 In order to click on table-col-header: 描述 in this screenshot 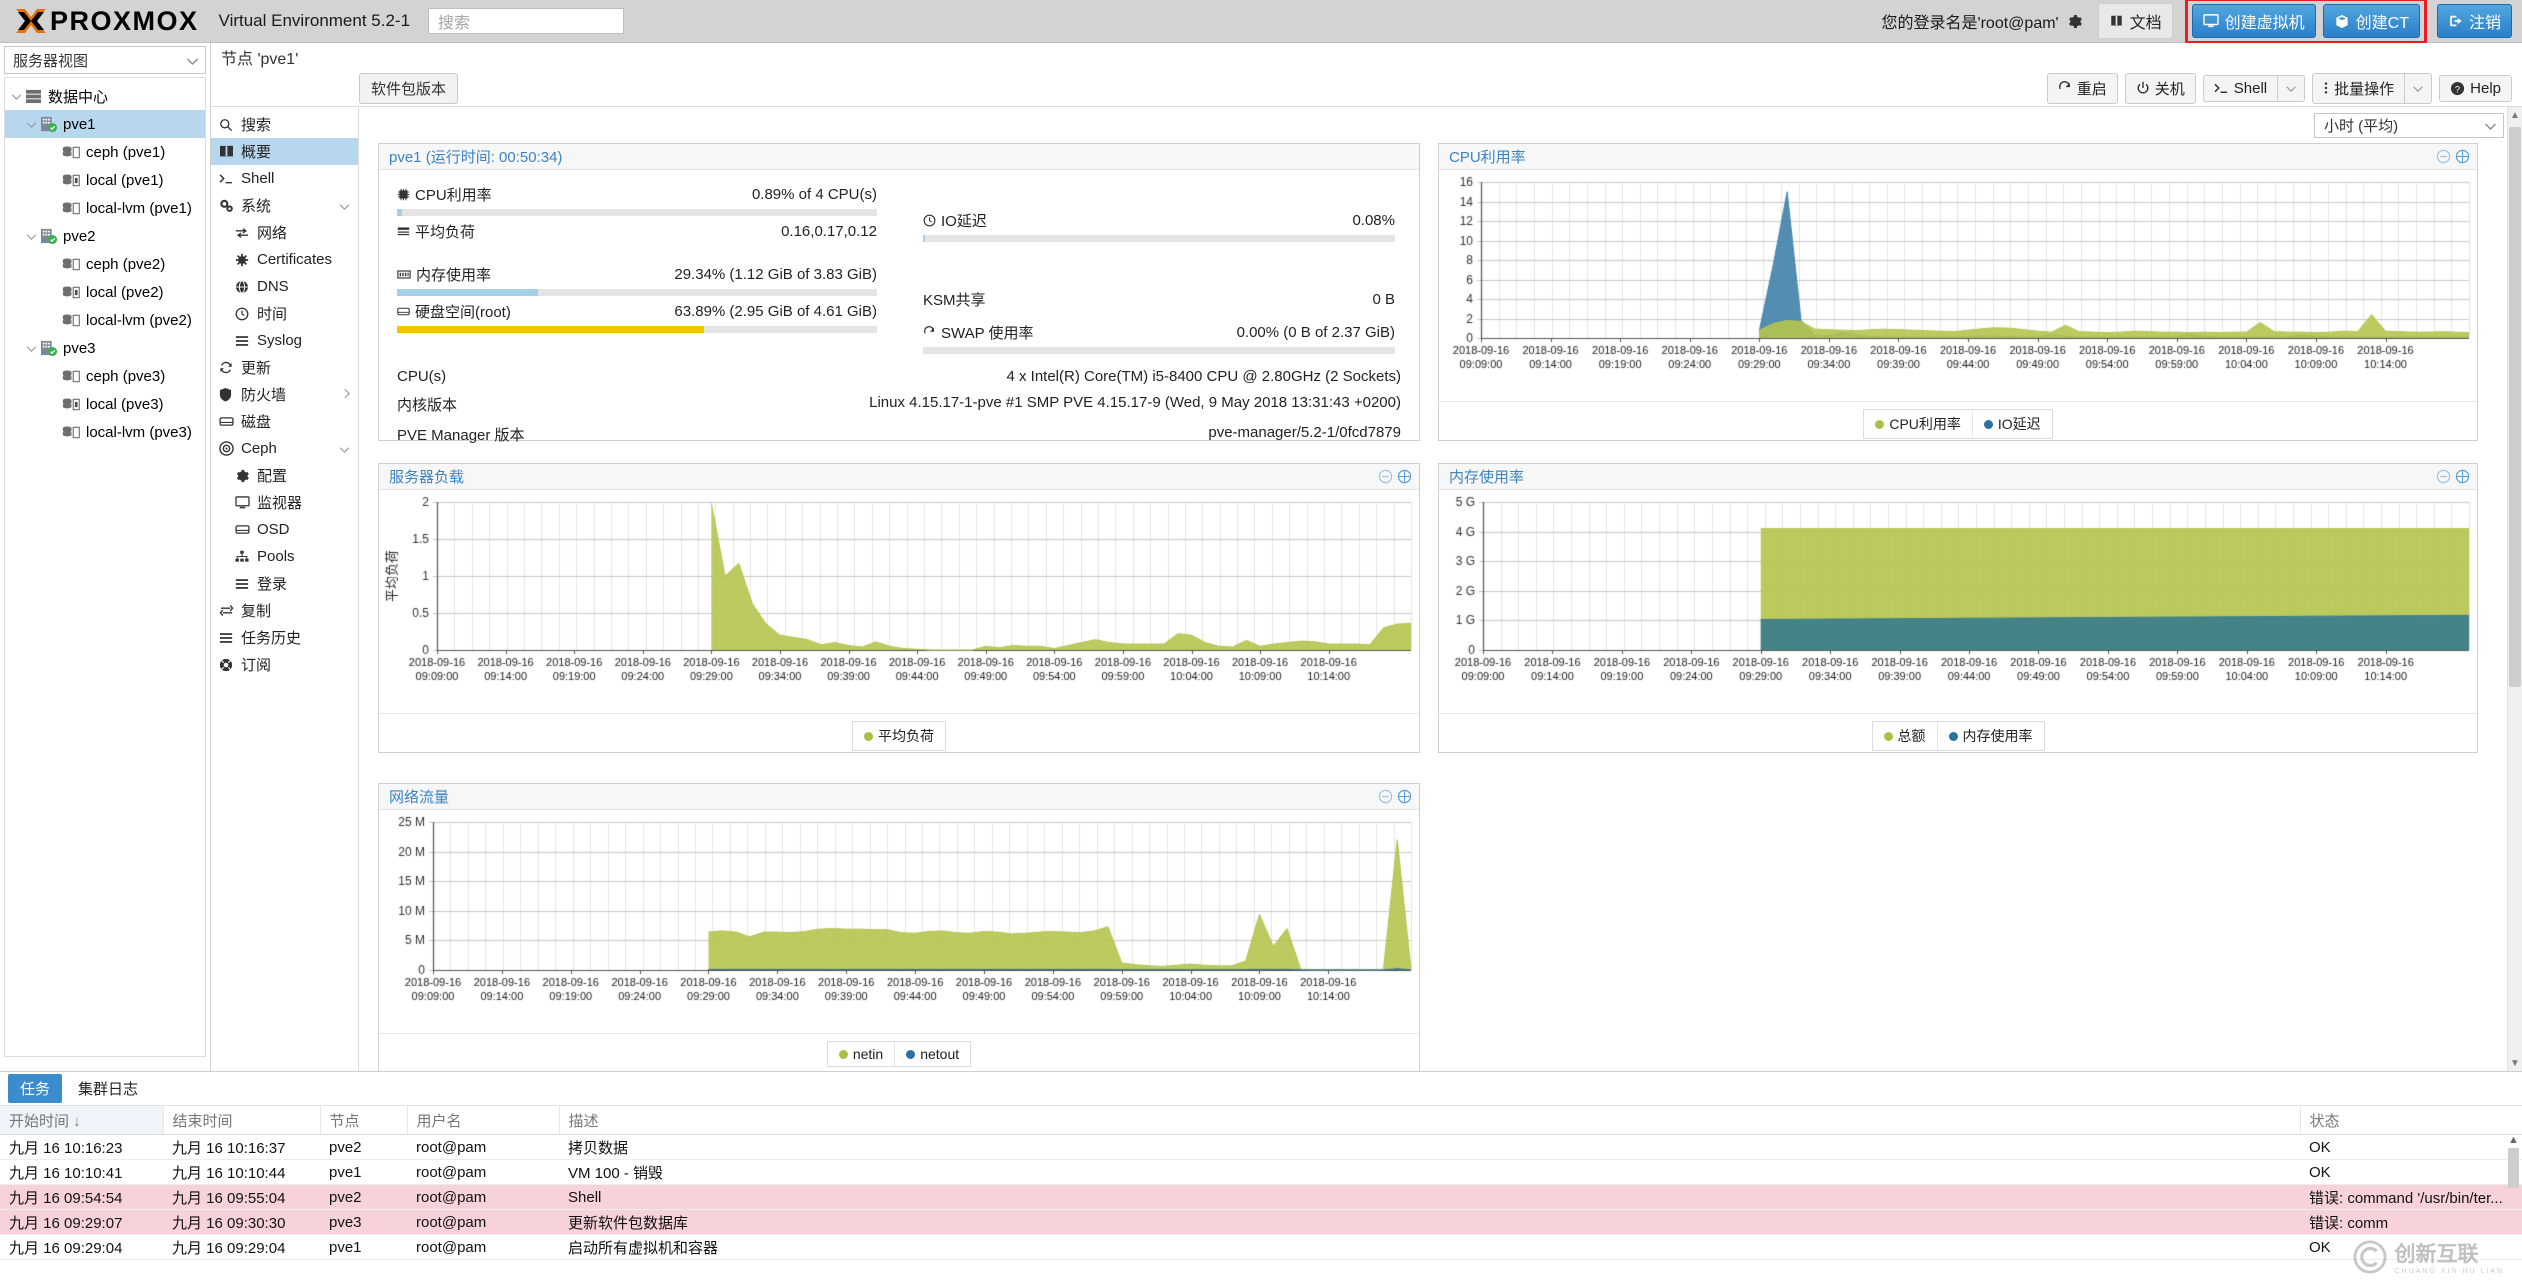, I will do `click(1430, 1120)`.